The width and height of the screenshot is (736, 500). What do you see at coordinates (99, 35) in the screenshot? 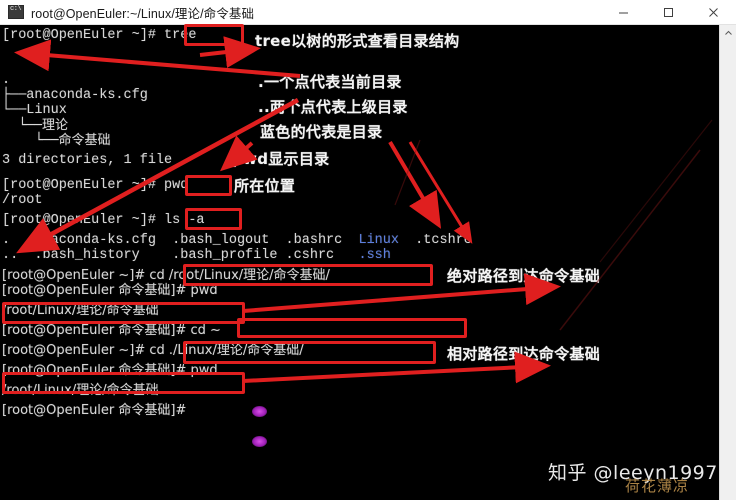
I see `terminal-line: [root@OpenEuler ~]# tree` at bounding box center [99, 35].